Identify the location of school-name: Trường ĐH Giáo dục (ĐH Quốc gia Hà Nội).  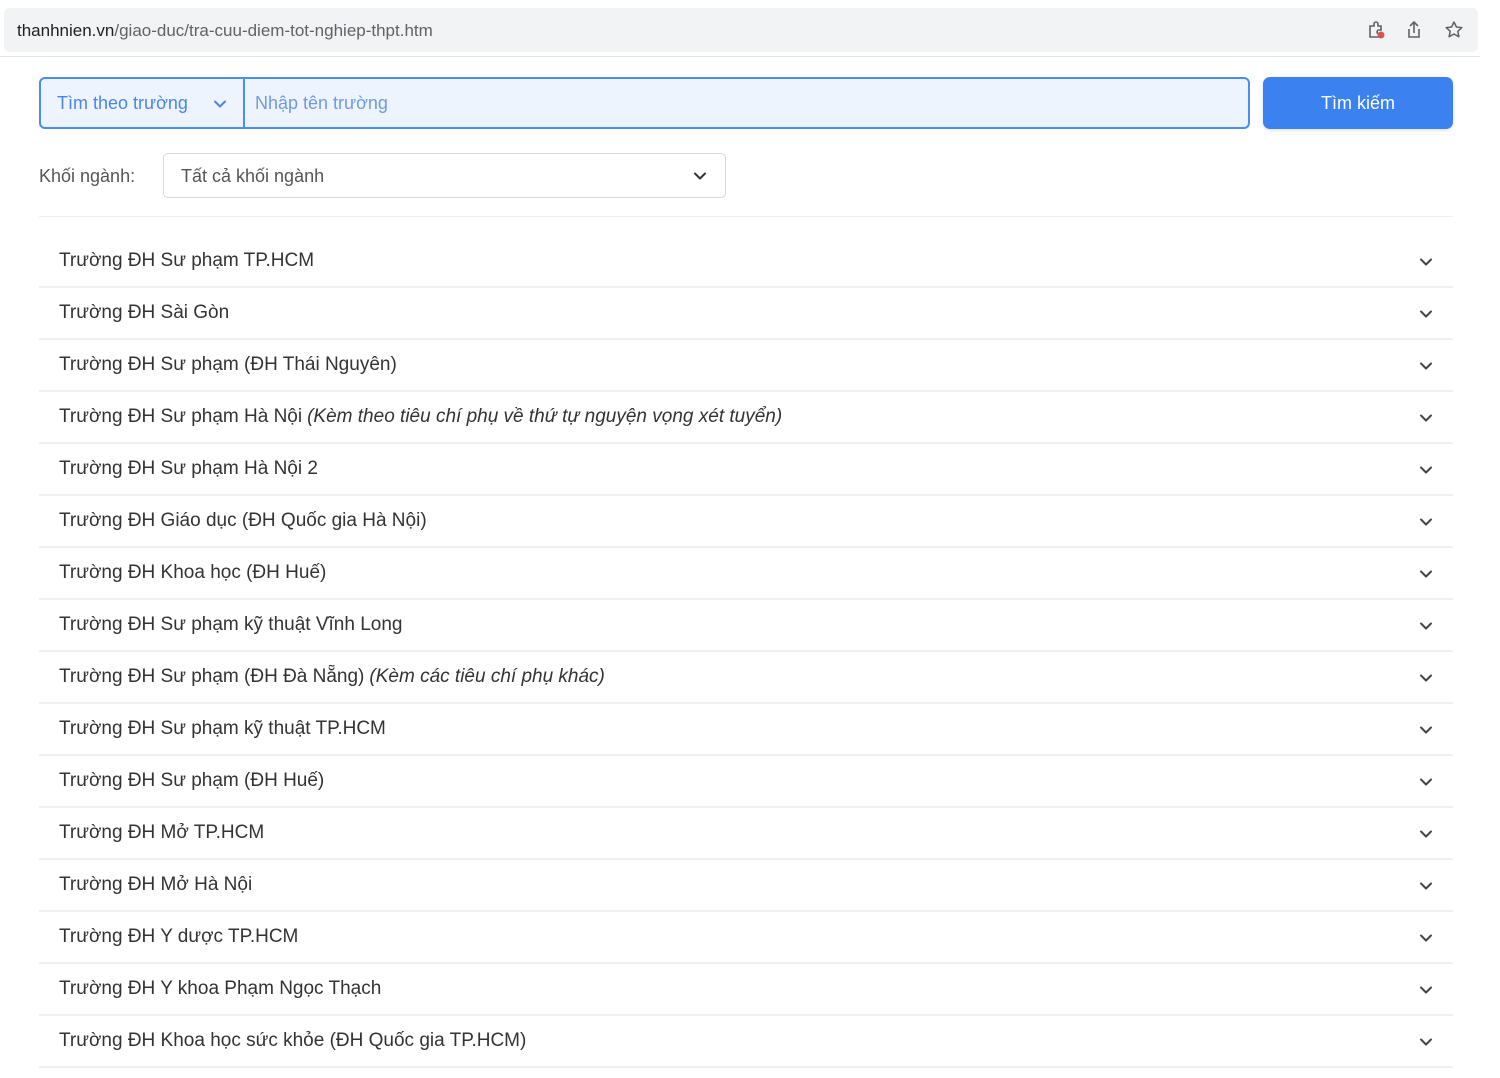
(243, 520).